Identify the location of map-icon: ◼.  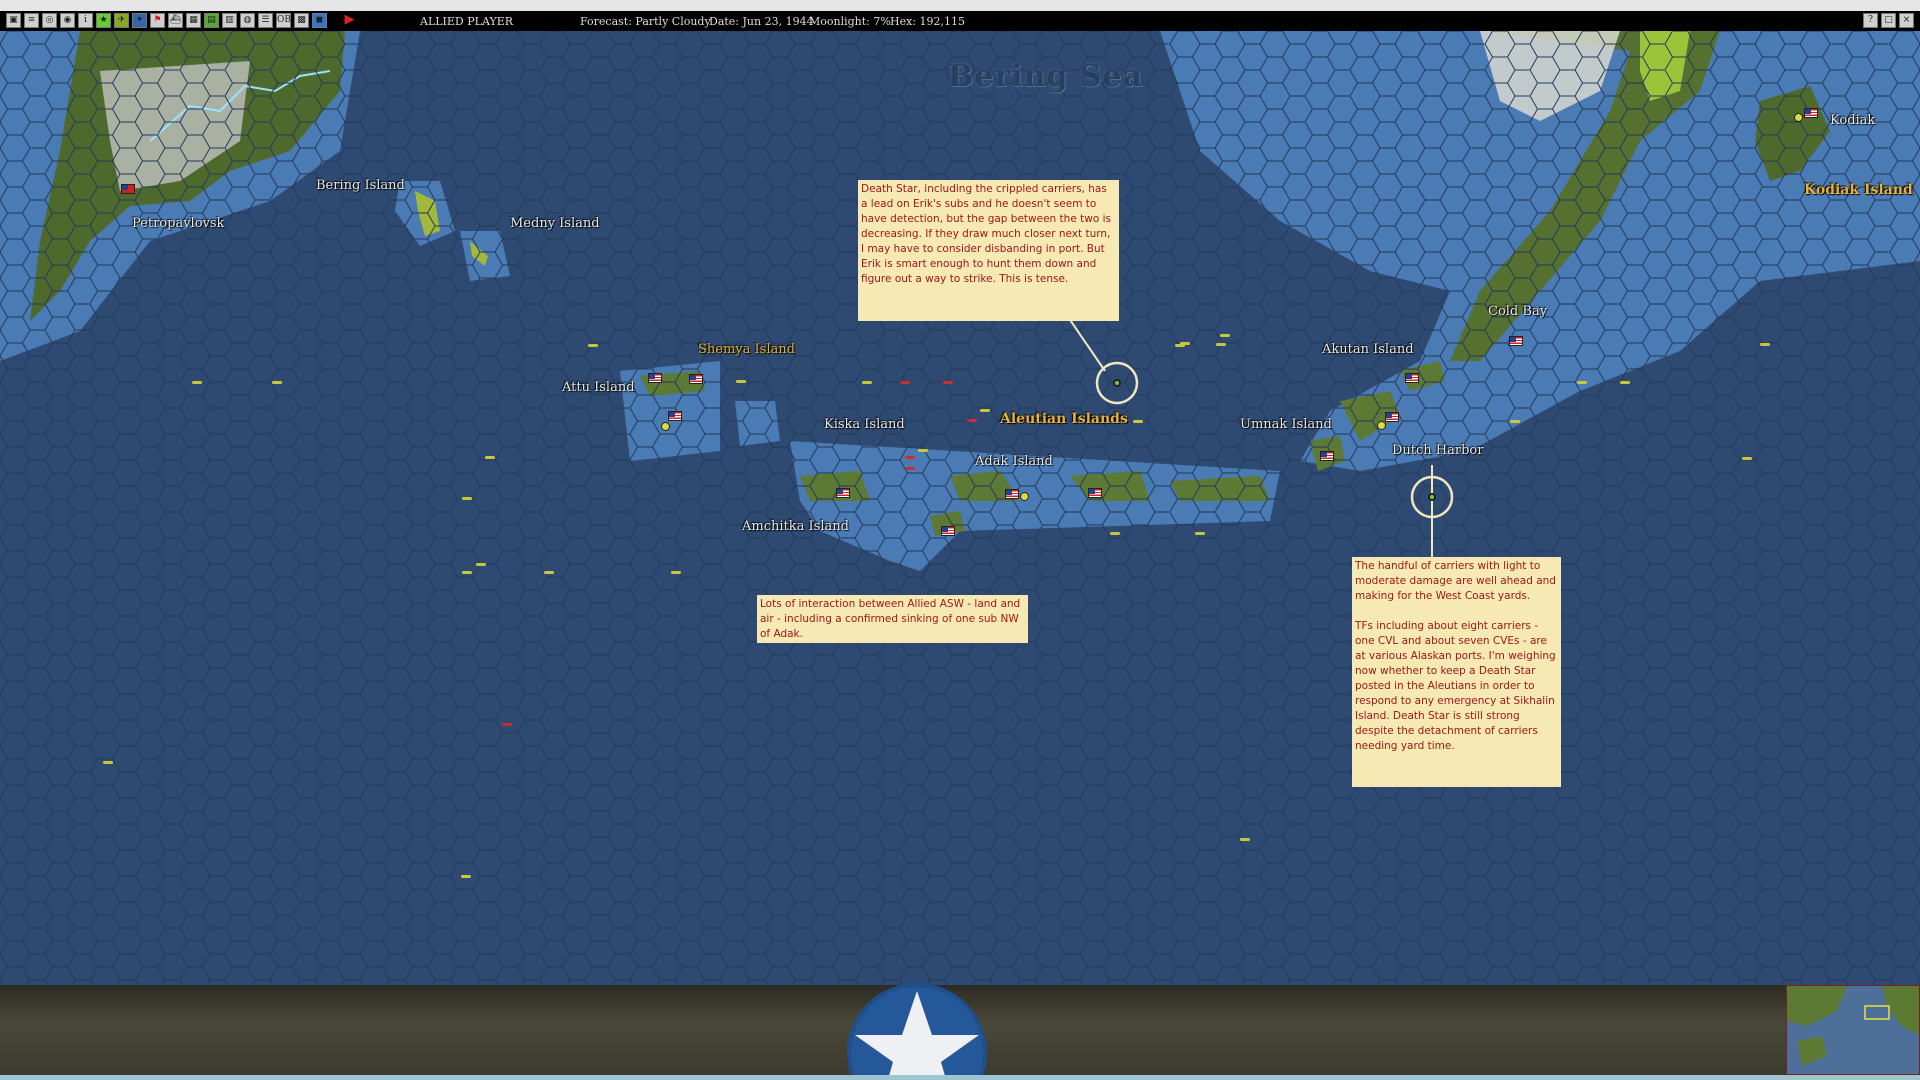
(319, 20).